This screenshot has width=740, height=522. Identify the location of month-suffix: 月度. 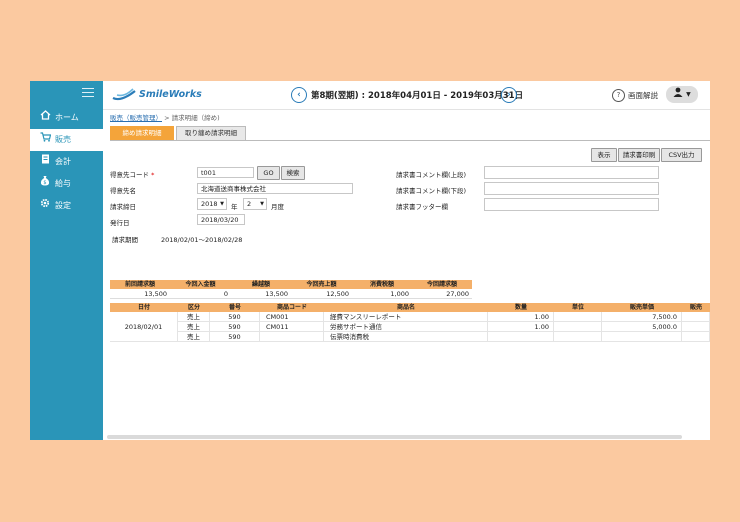
(277, 207).